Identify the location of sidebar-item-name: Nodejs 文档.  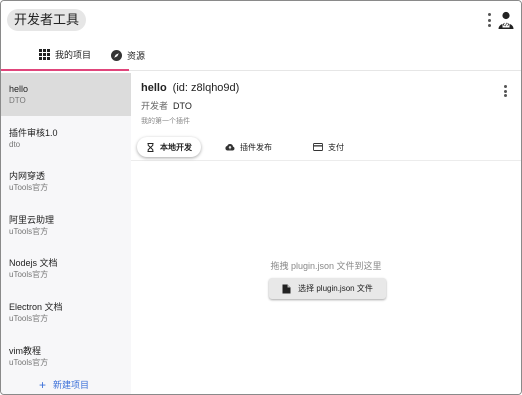
(33, 263).